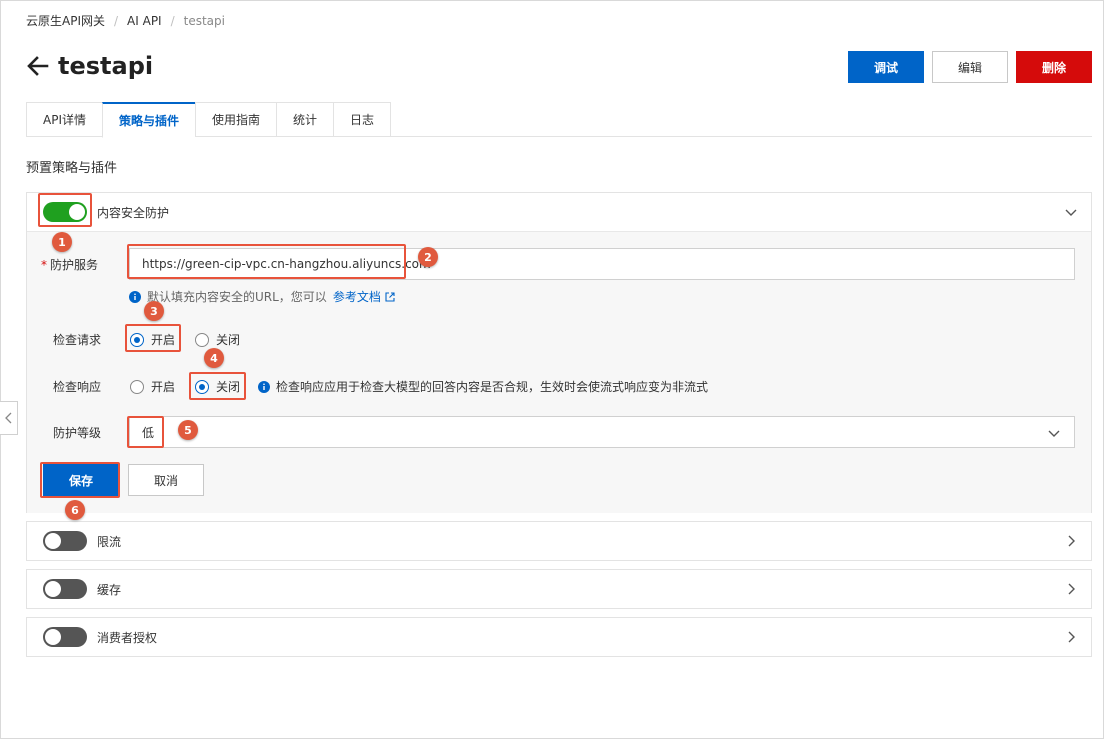  Describe the element at coordinates (77, 387) in the screenshot. I see `check-response-label: 检查响应` at that location.